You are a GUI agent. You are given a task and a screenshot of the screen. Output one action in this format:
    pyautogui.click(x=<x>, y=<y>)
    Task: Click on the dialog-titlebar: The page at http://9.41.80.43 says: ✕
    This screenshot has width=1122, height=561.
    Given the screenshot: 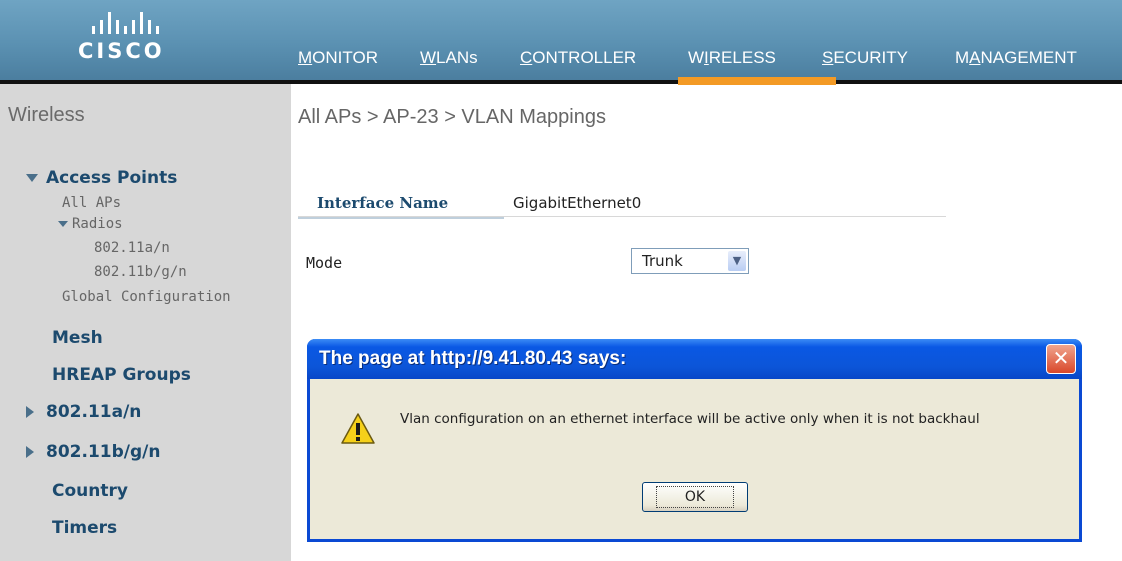 What is the action you would take?
    pyautogui.click(x=694, y=359)
    